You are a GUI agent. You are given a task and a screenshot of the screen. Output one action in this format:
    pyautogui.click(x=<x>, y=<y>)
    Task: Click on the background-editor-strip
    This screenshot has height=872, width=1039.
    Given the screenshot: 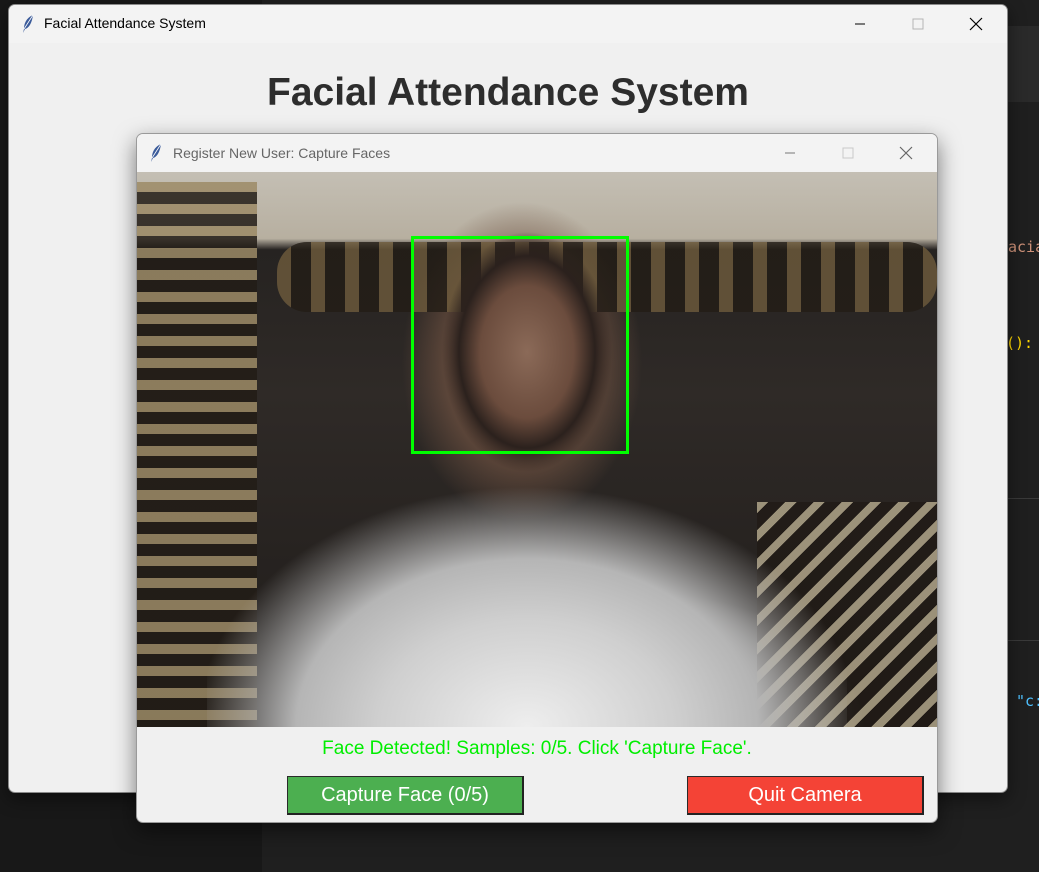 What is the action you would take?
    pyautogui.click(x=1023, y=64)
    